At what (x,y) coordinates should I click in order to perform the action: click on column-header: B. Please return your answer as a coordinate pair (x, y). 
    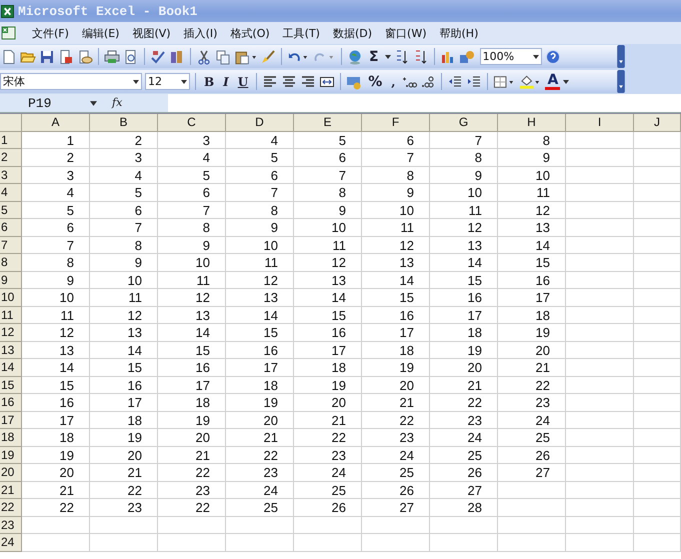
    Looking at the image, I should click on (124, 123).